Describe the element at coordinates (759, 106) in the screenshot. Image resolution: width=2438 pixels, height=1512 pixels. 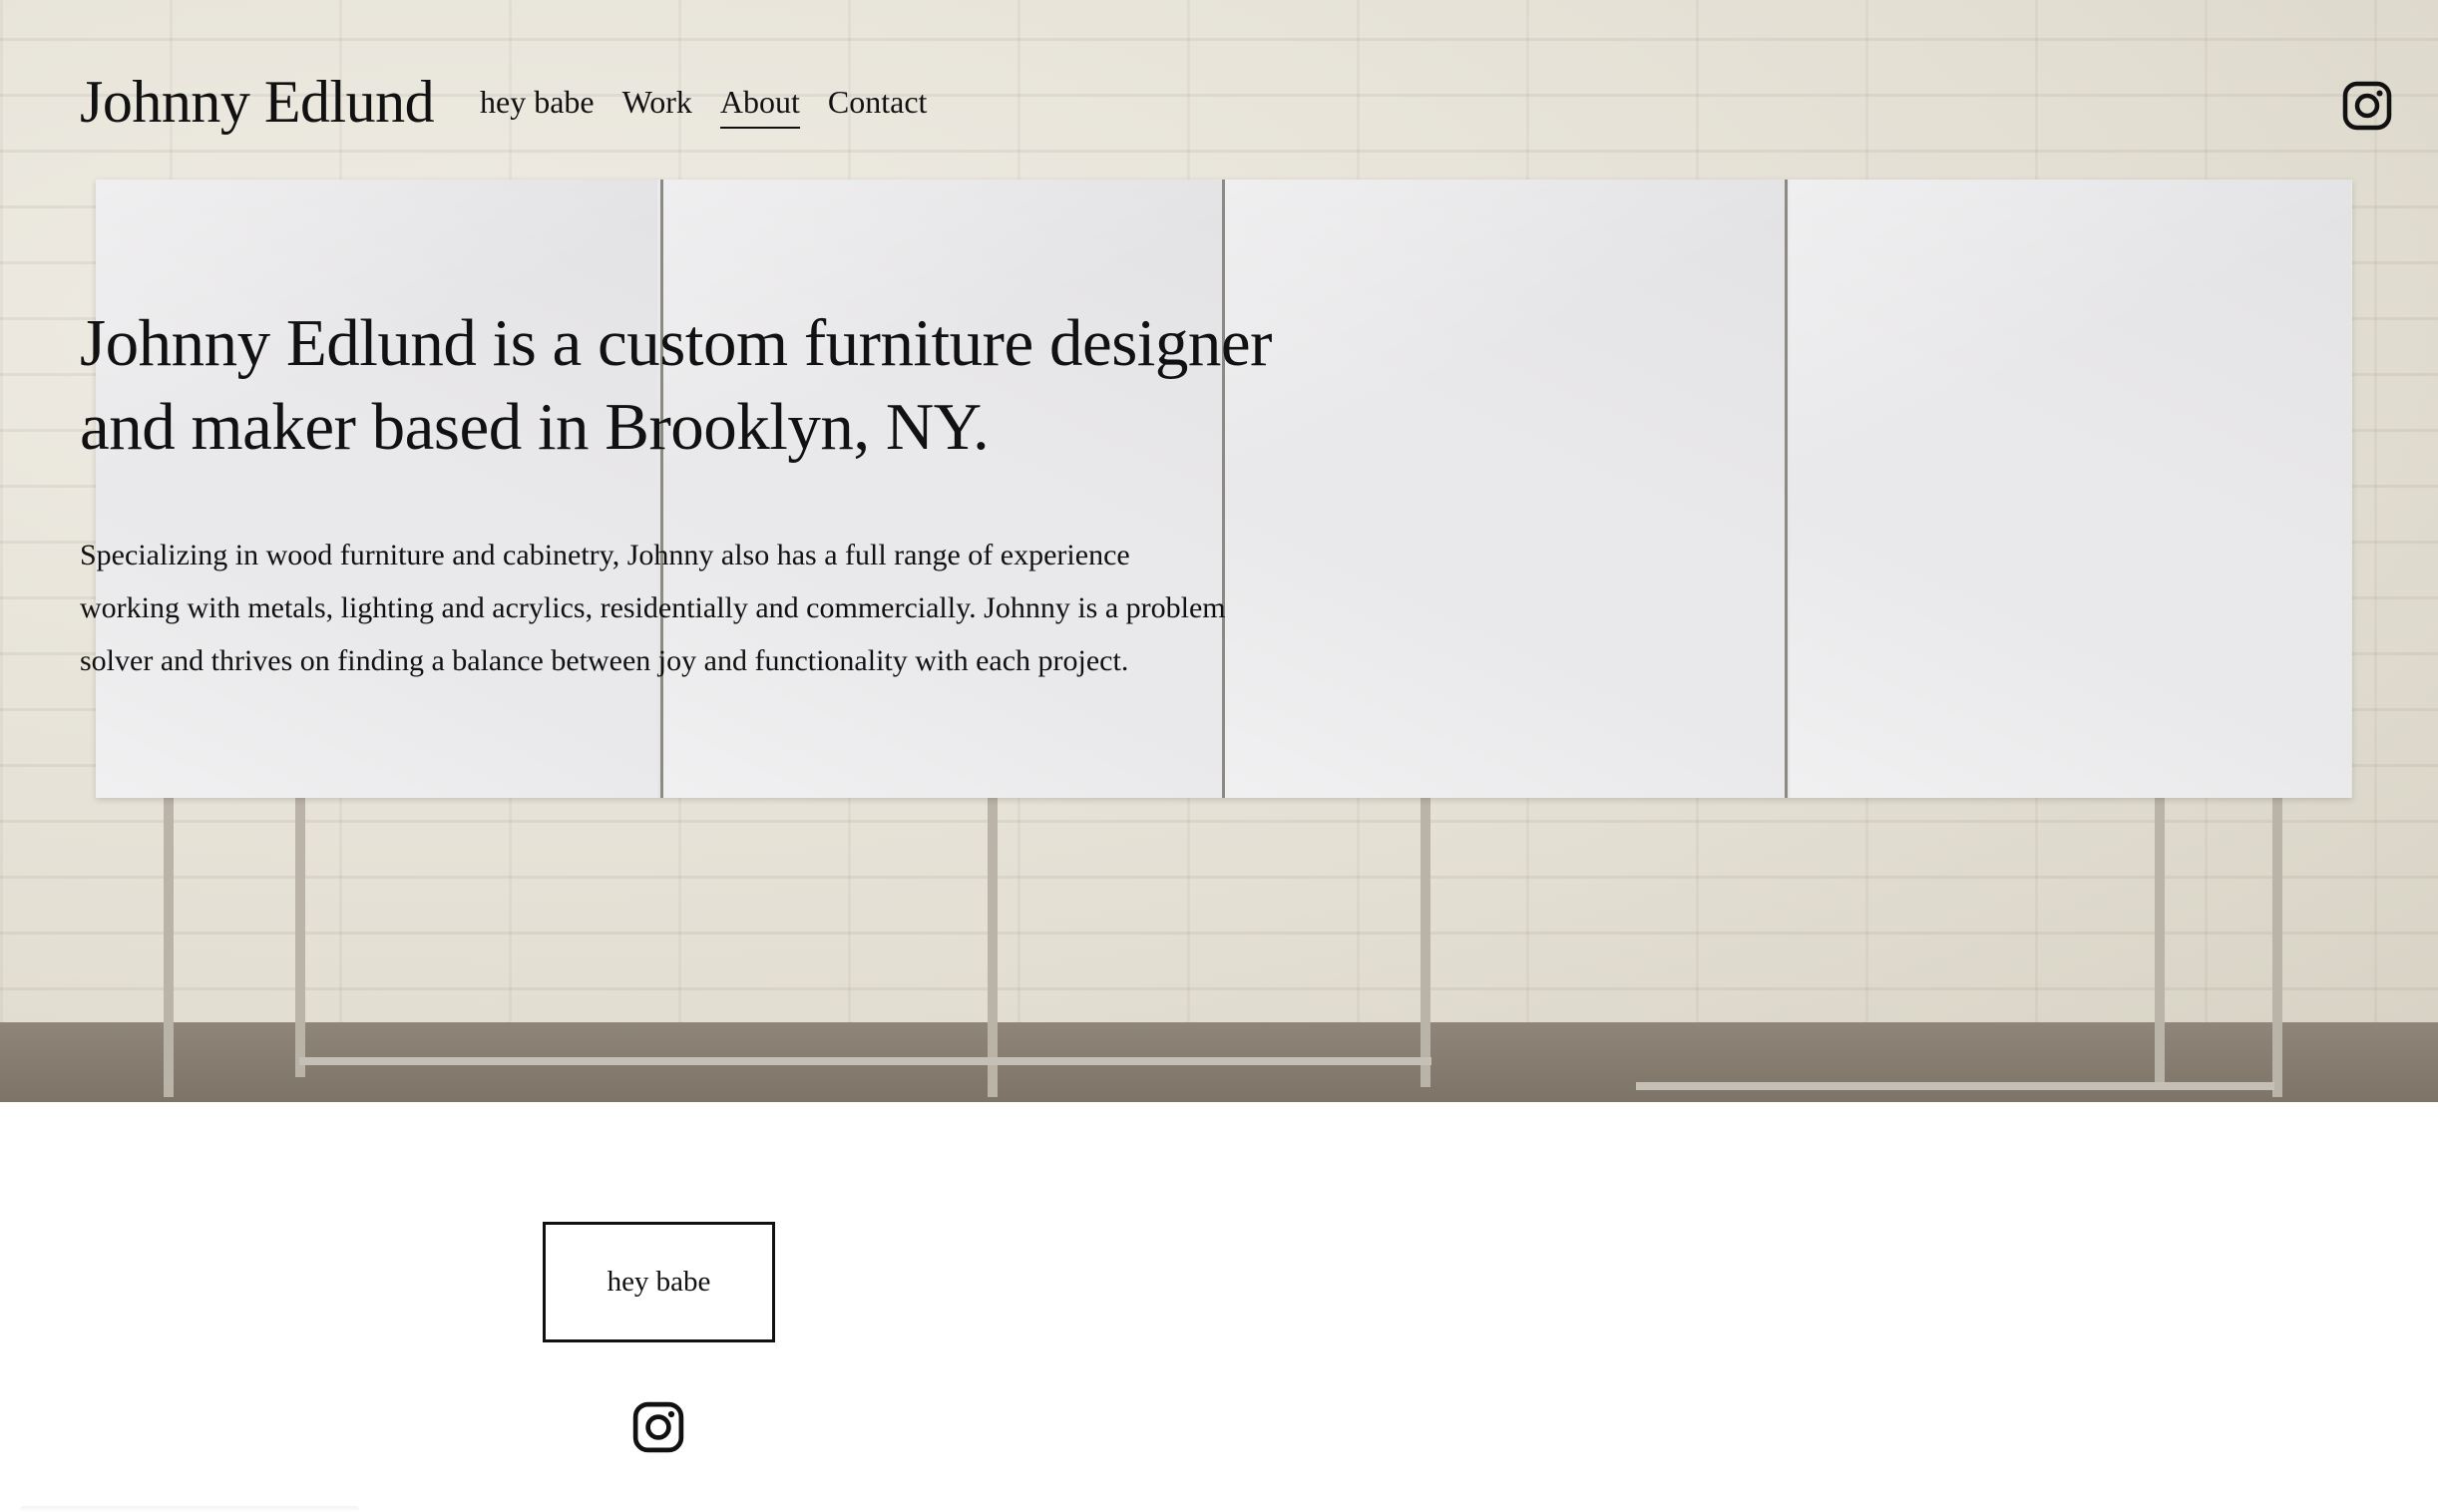
I see `nav-item-about: About` at that location.